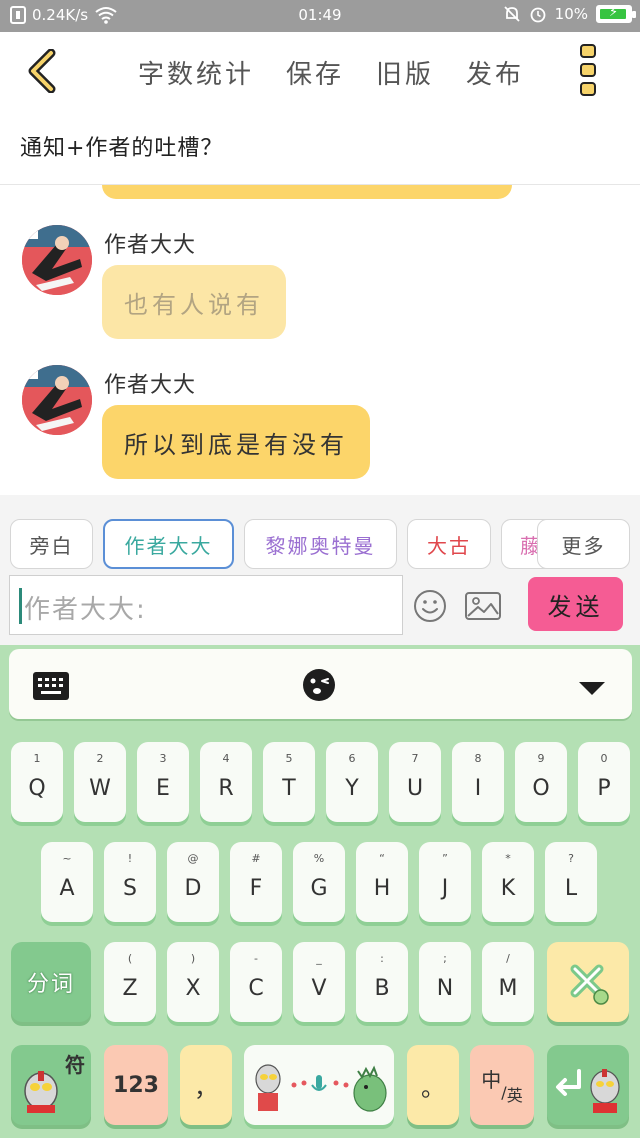  I want to click on number-key: 123, so click(136, 1085).